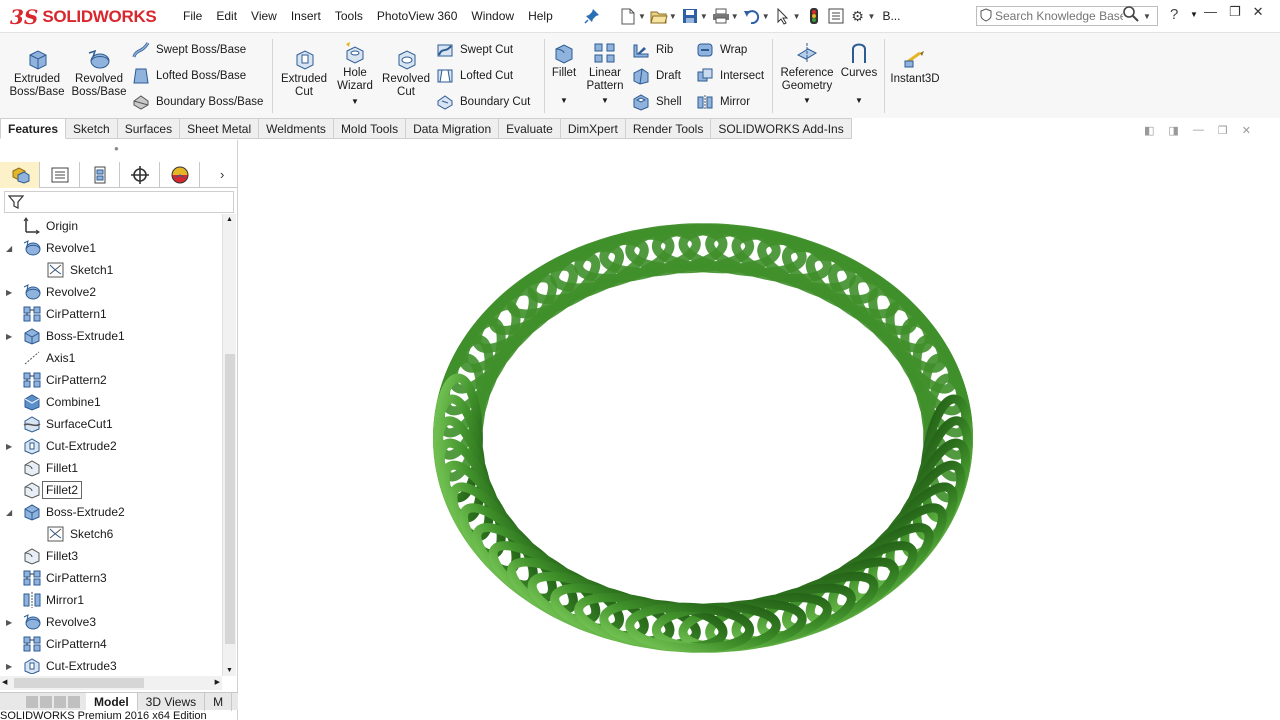  I want to click on scroll-left-icon: ◀, so click(4, 682).